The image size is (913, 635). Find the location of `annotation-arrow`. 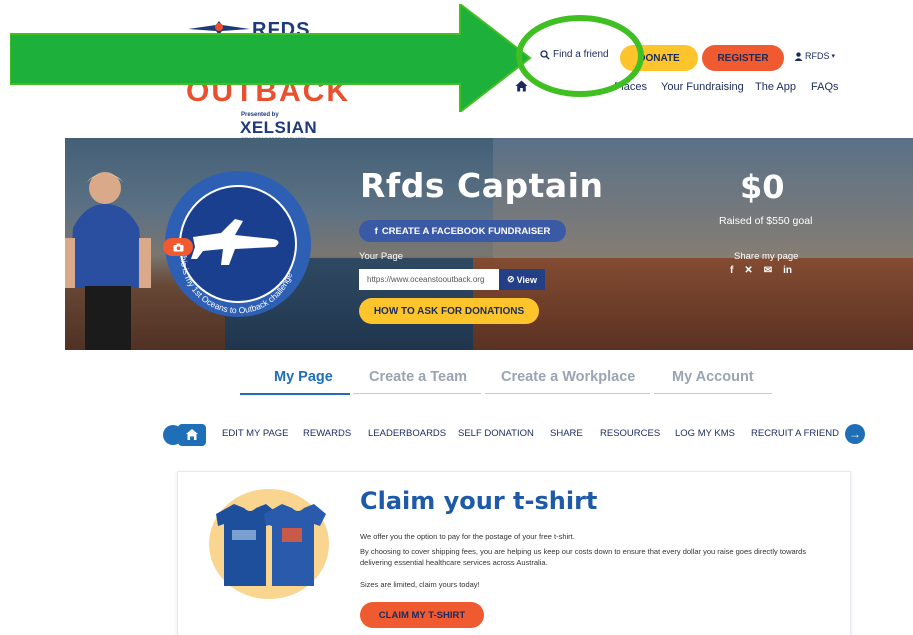

annotation-arrow is located at coordinates (271, 58).